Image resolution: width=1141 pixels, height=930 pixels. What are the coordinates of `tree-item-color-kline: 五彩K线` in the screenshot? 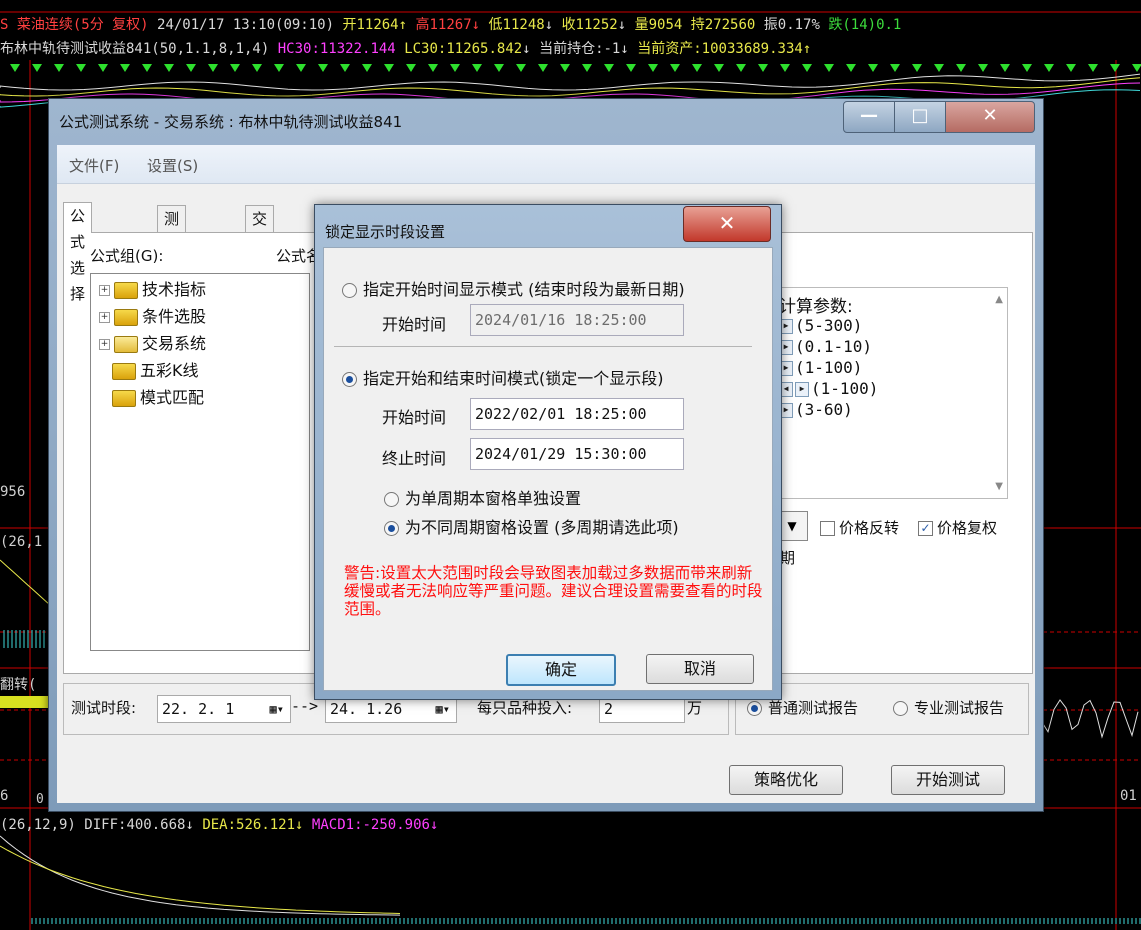 It's located at (149, 371).